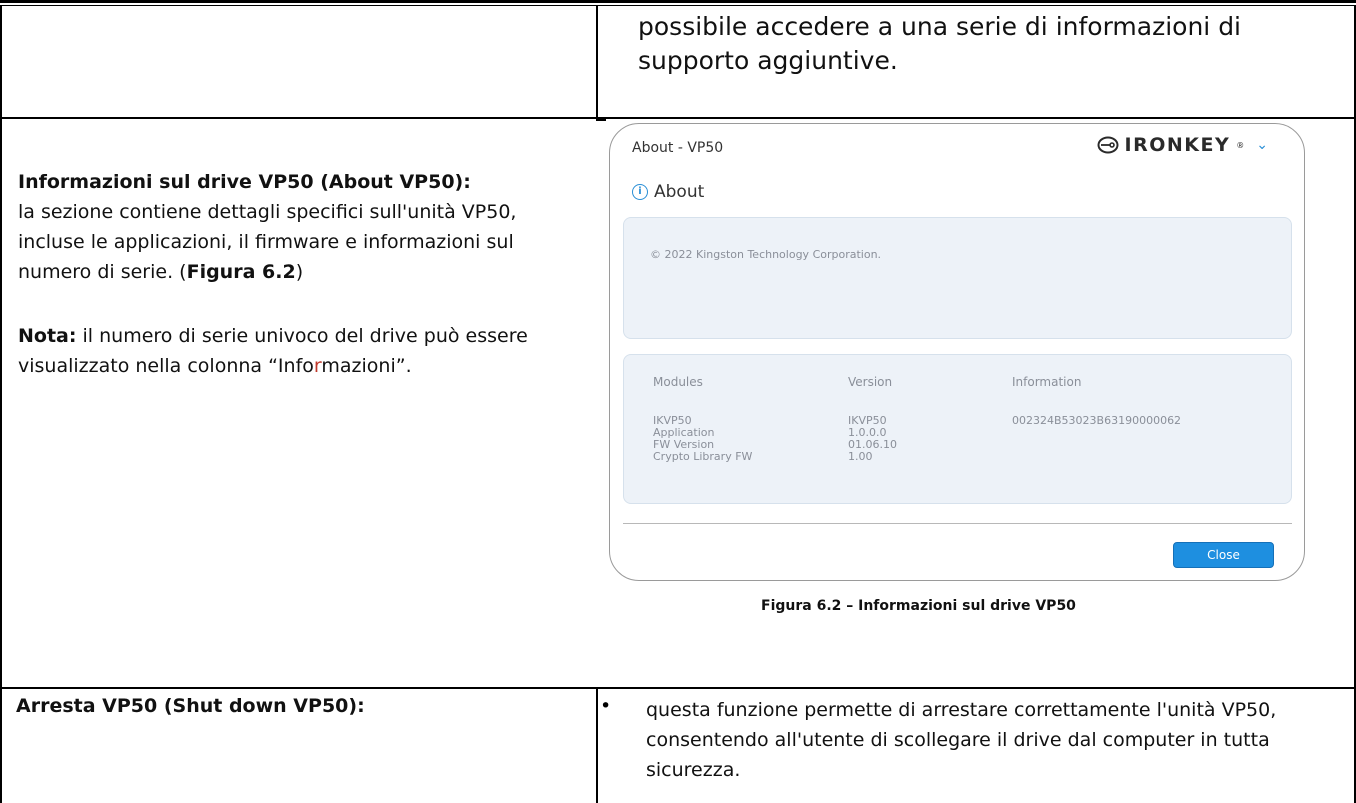 The image size is (1356, 803). I want to click on note-label: Nota:, so click(47, 336).